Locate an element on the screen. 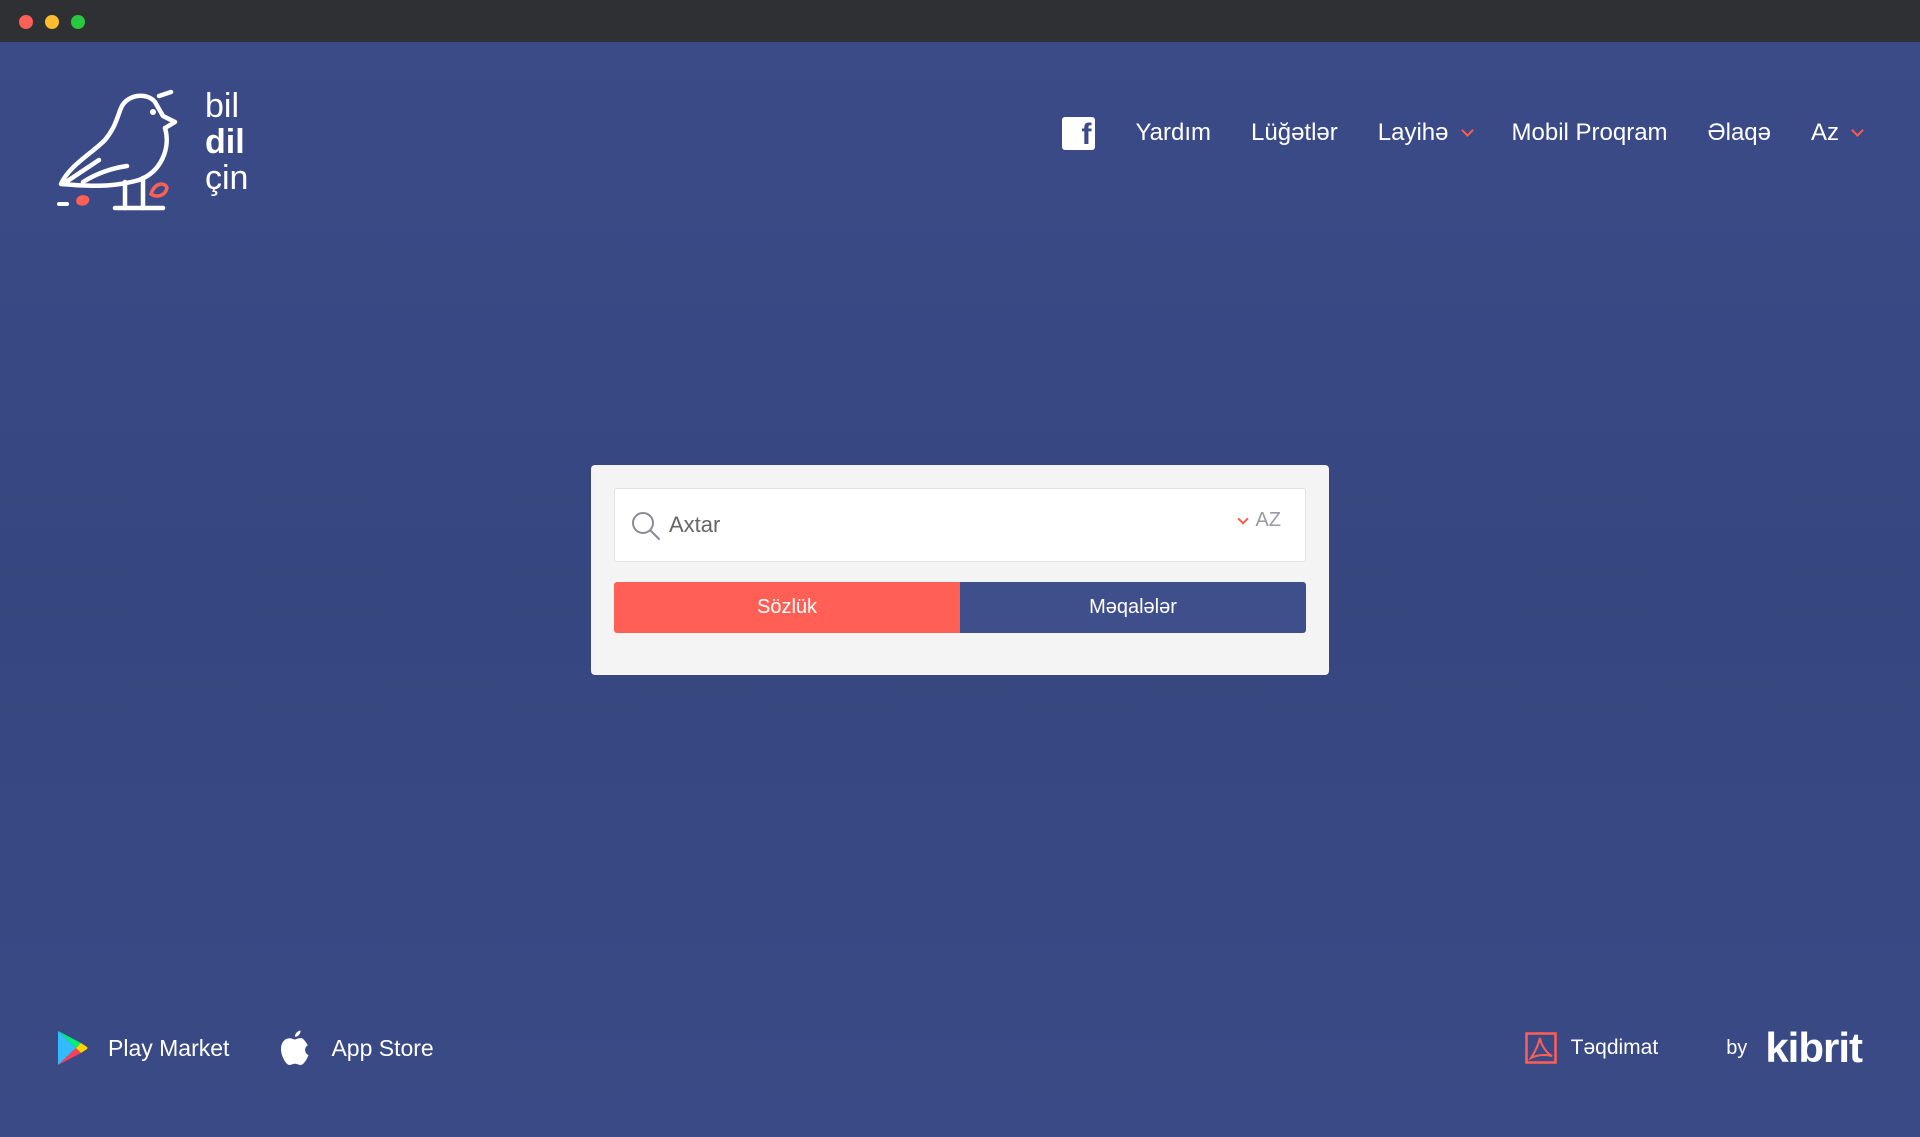  tab-label: Sözlük is located at coordinates (787, 607).